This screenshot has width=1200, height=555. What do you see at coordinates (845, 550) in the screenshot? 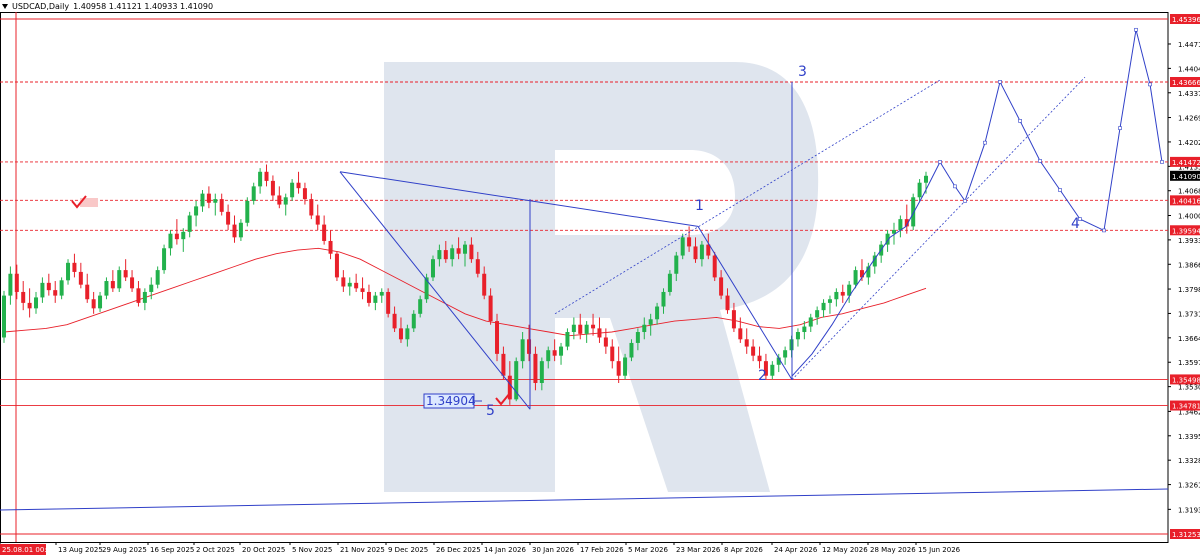
I see `x-tick-label: 12 May 2026` at bounding box center [845, 550].